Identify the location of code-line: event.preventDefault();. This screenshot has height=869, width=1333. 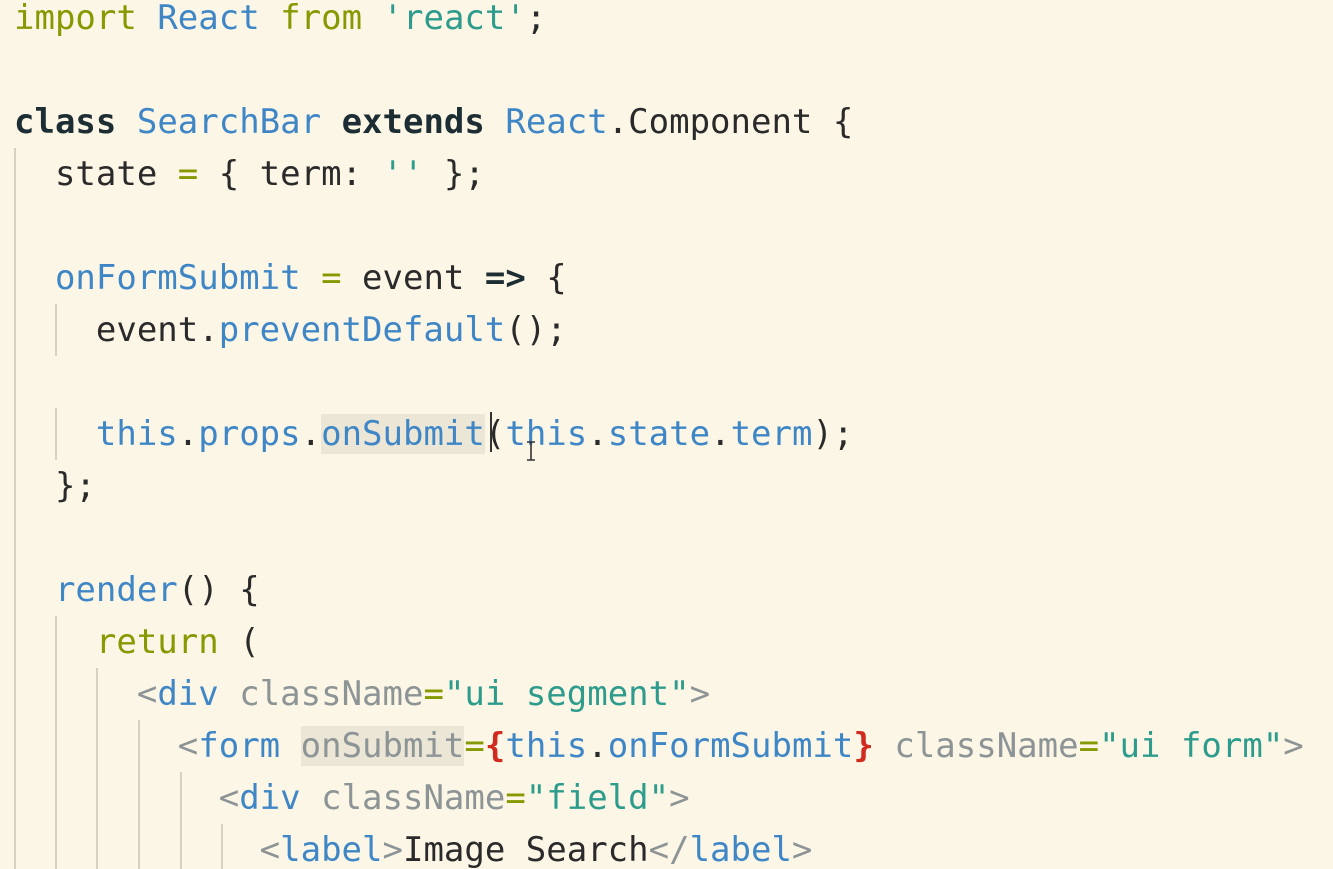
(290, 330).